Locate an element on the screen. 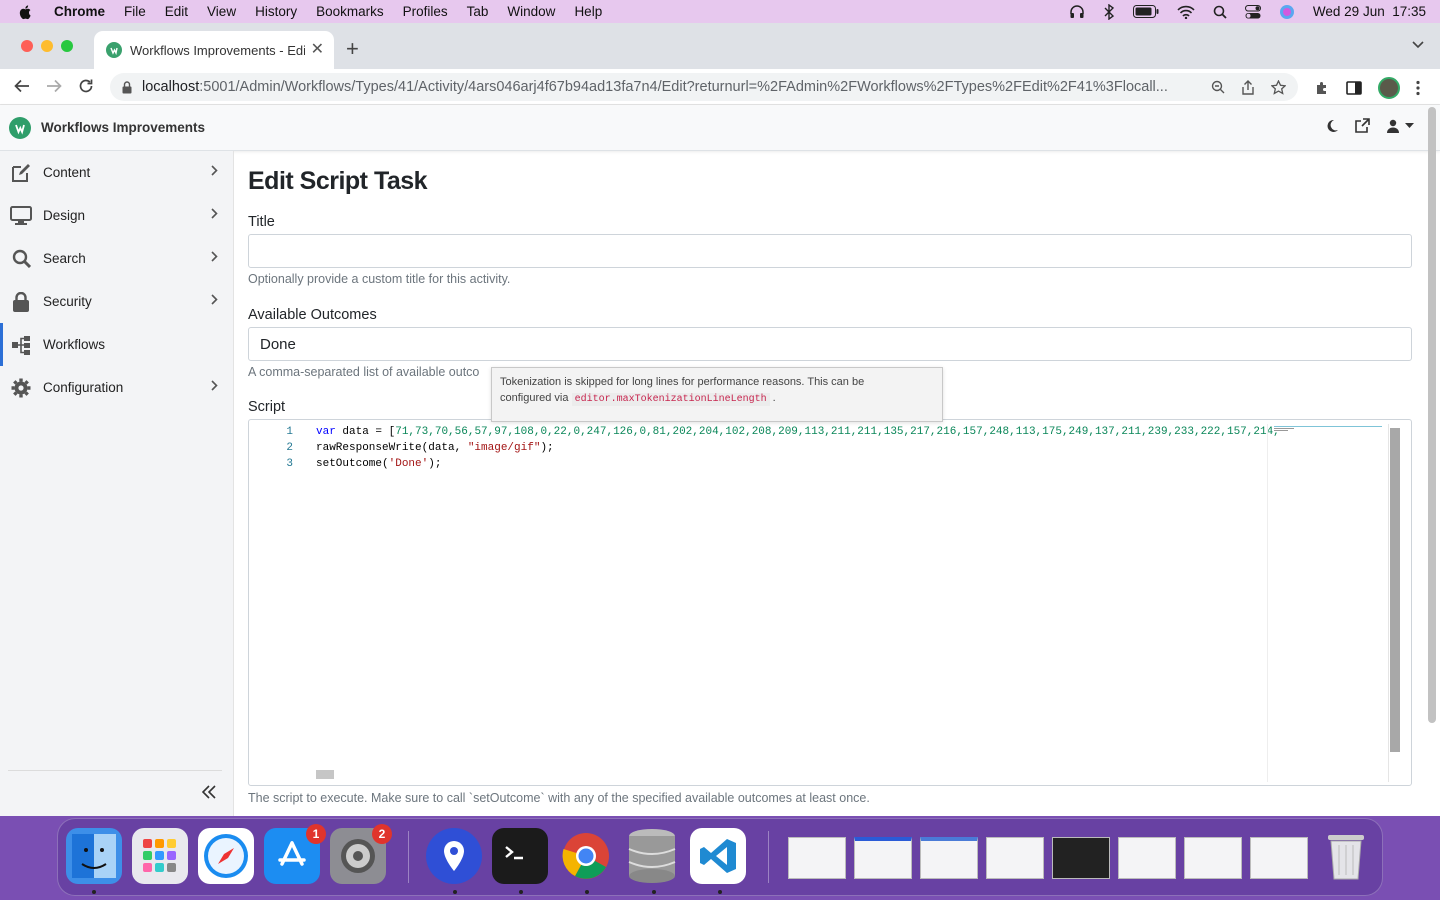 The height and width of the screenshot is (900, 1440). sidebar-item-label: Design is located at coordinates (64, 215).